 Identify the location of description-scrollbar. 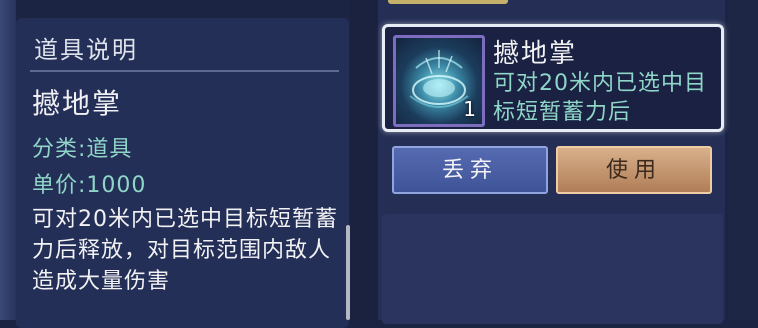
(348, 272).